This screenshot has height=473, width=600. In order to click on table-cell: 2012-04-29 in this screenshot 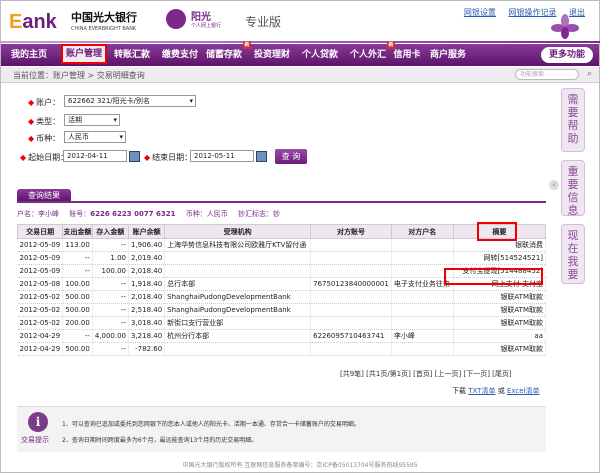, I will do `click(40, 336)`.